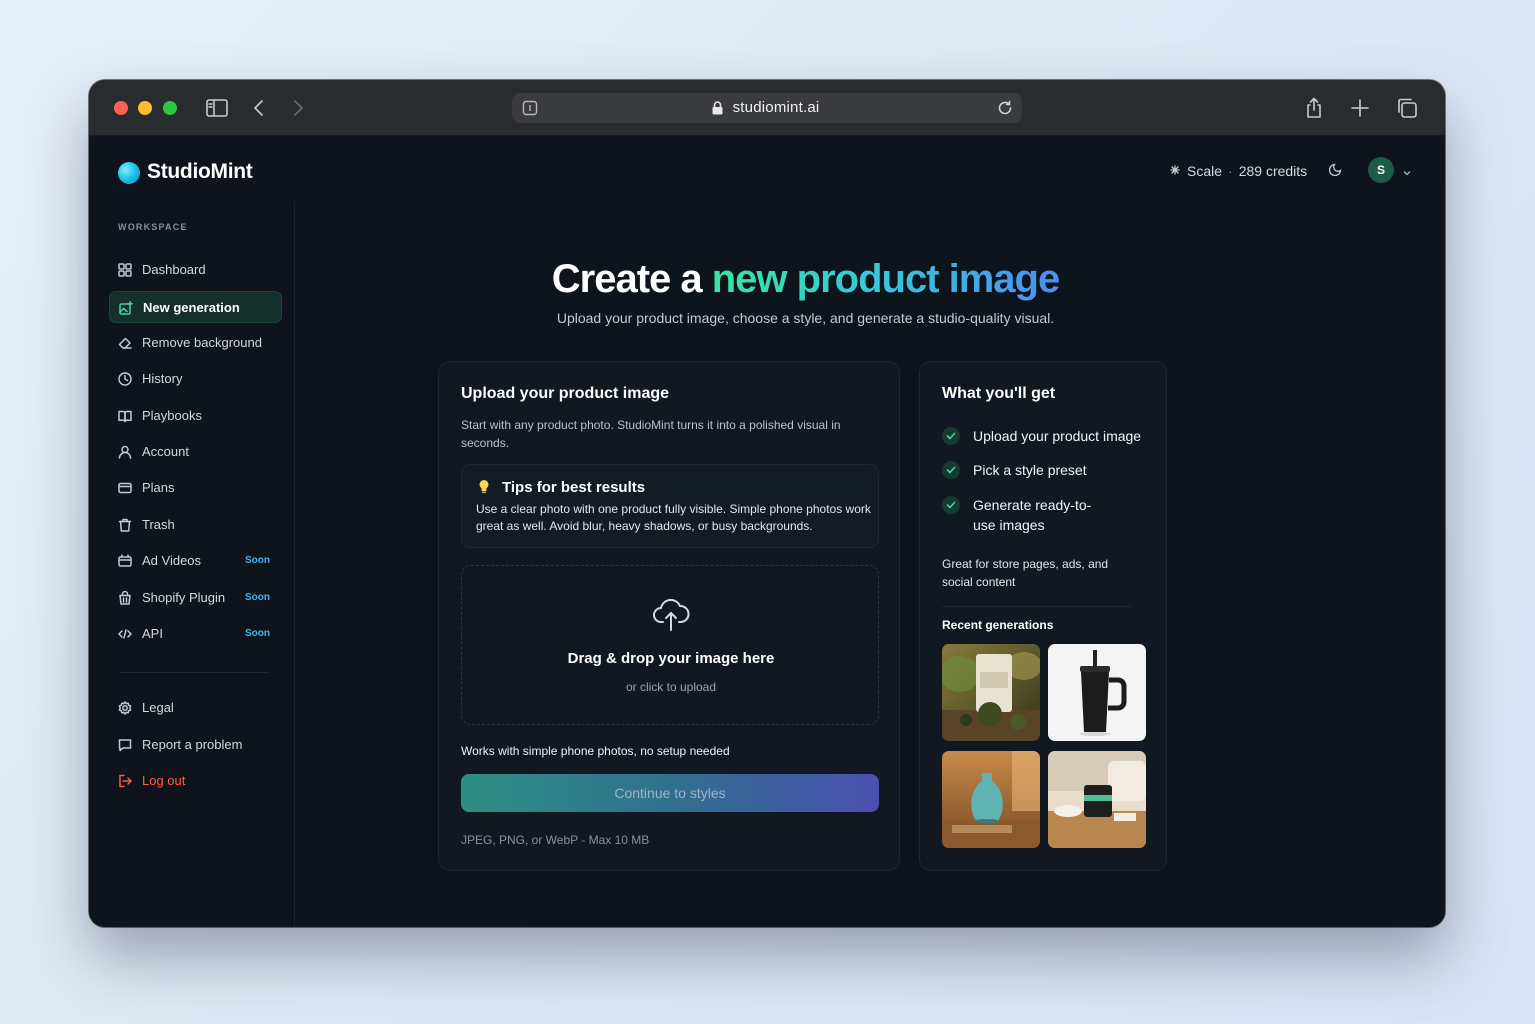 The height and width of the screenshot is (1024, 1535). Describe the element at coordinates (192, 744) in the screenshot. I see `sidebar-item-label: Report a problem` at that location.